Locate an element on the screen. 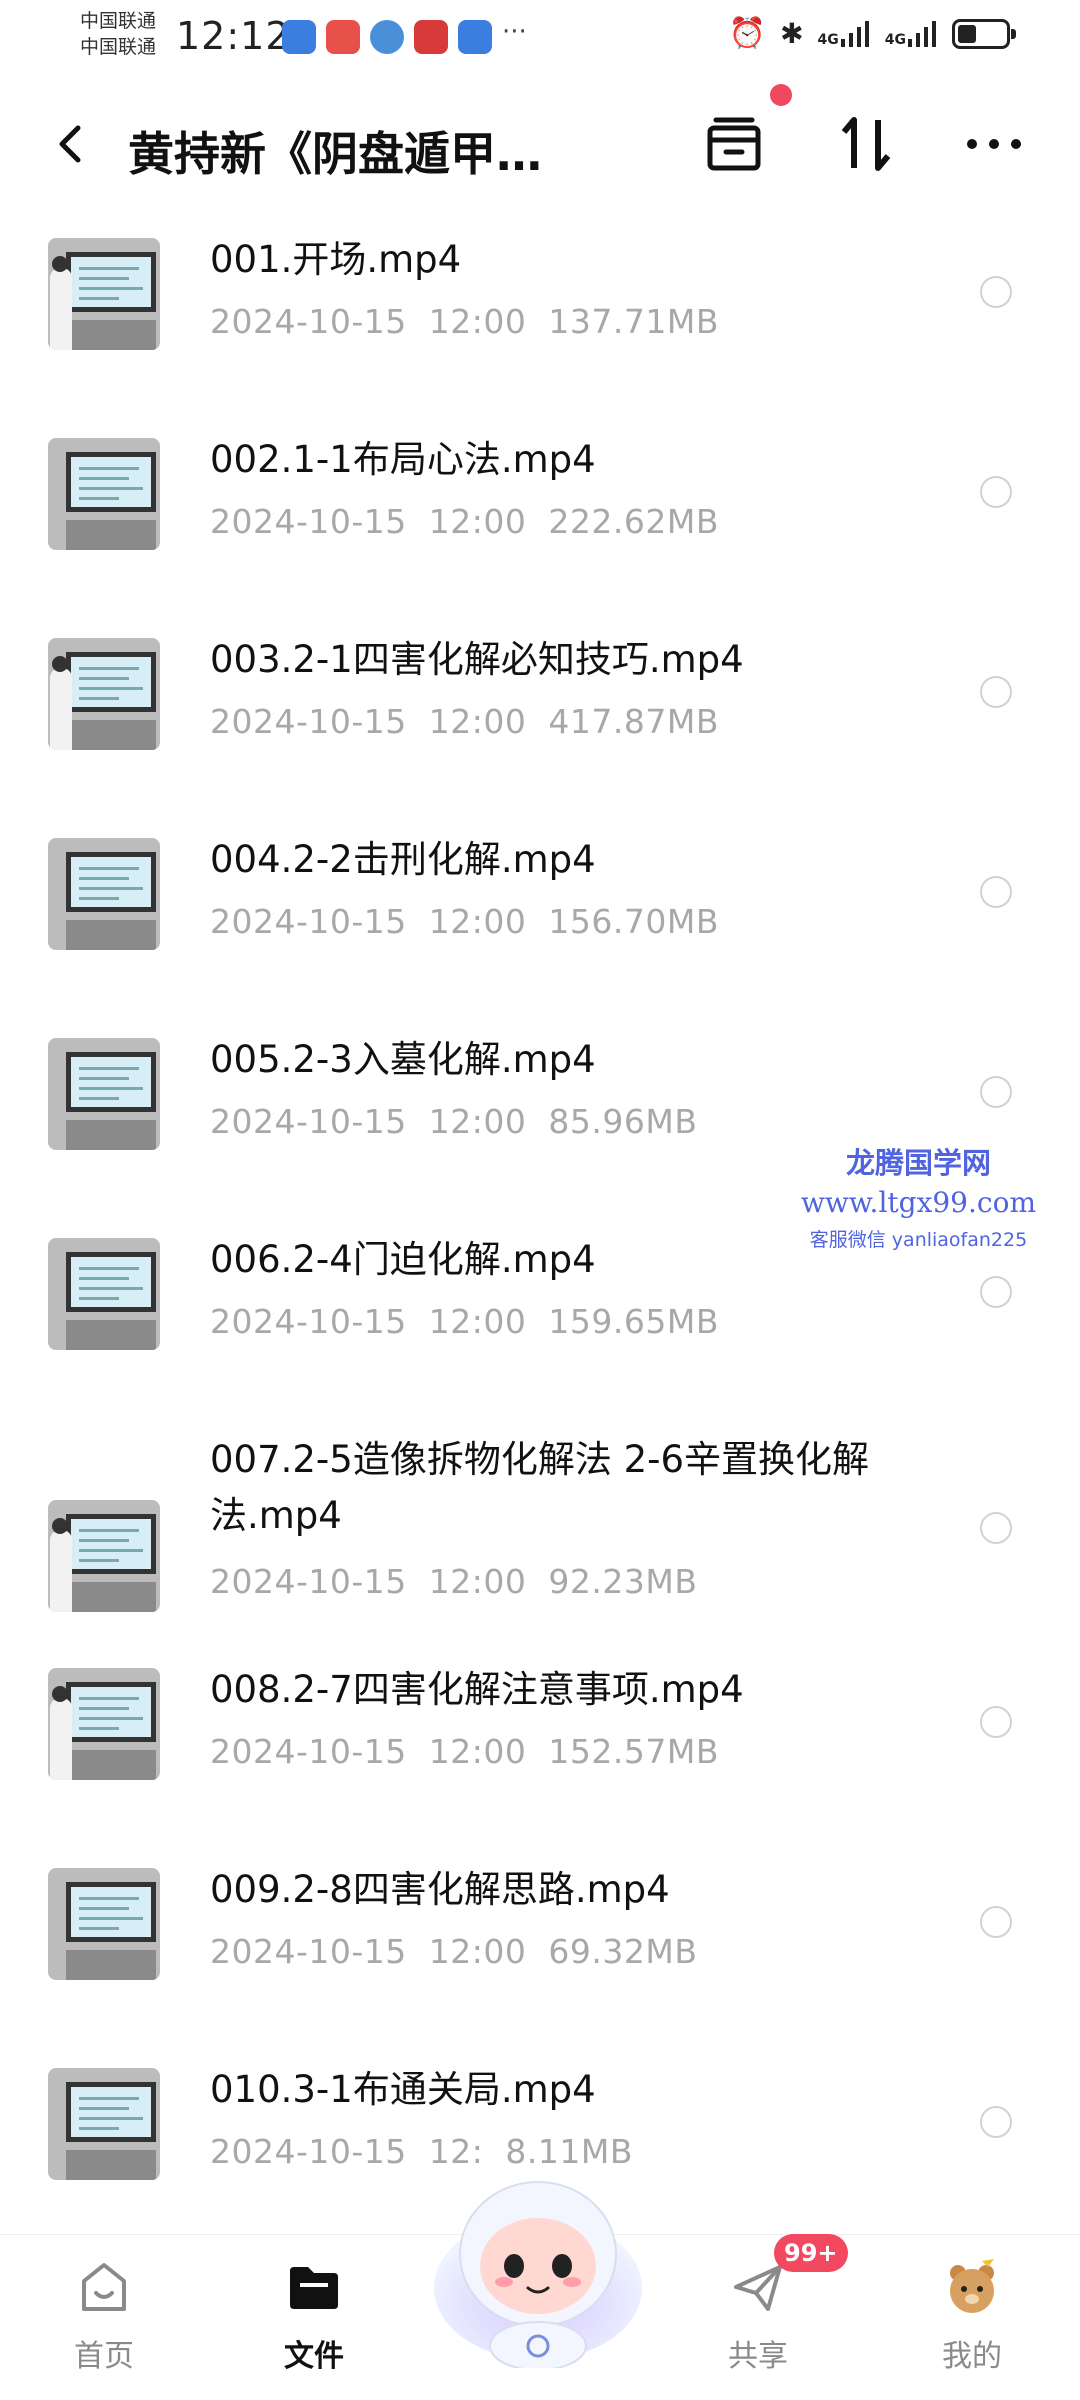 This screenshot has height=2400, width=1080. nav-mine: 我的 is located at coordinates (972, 2316).